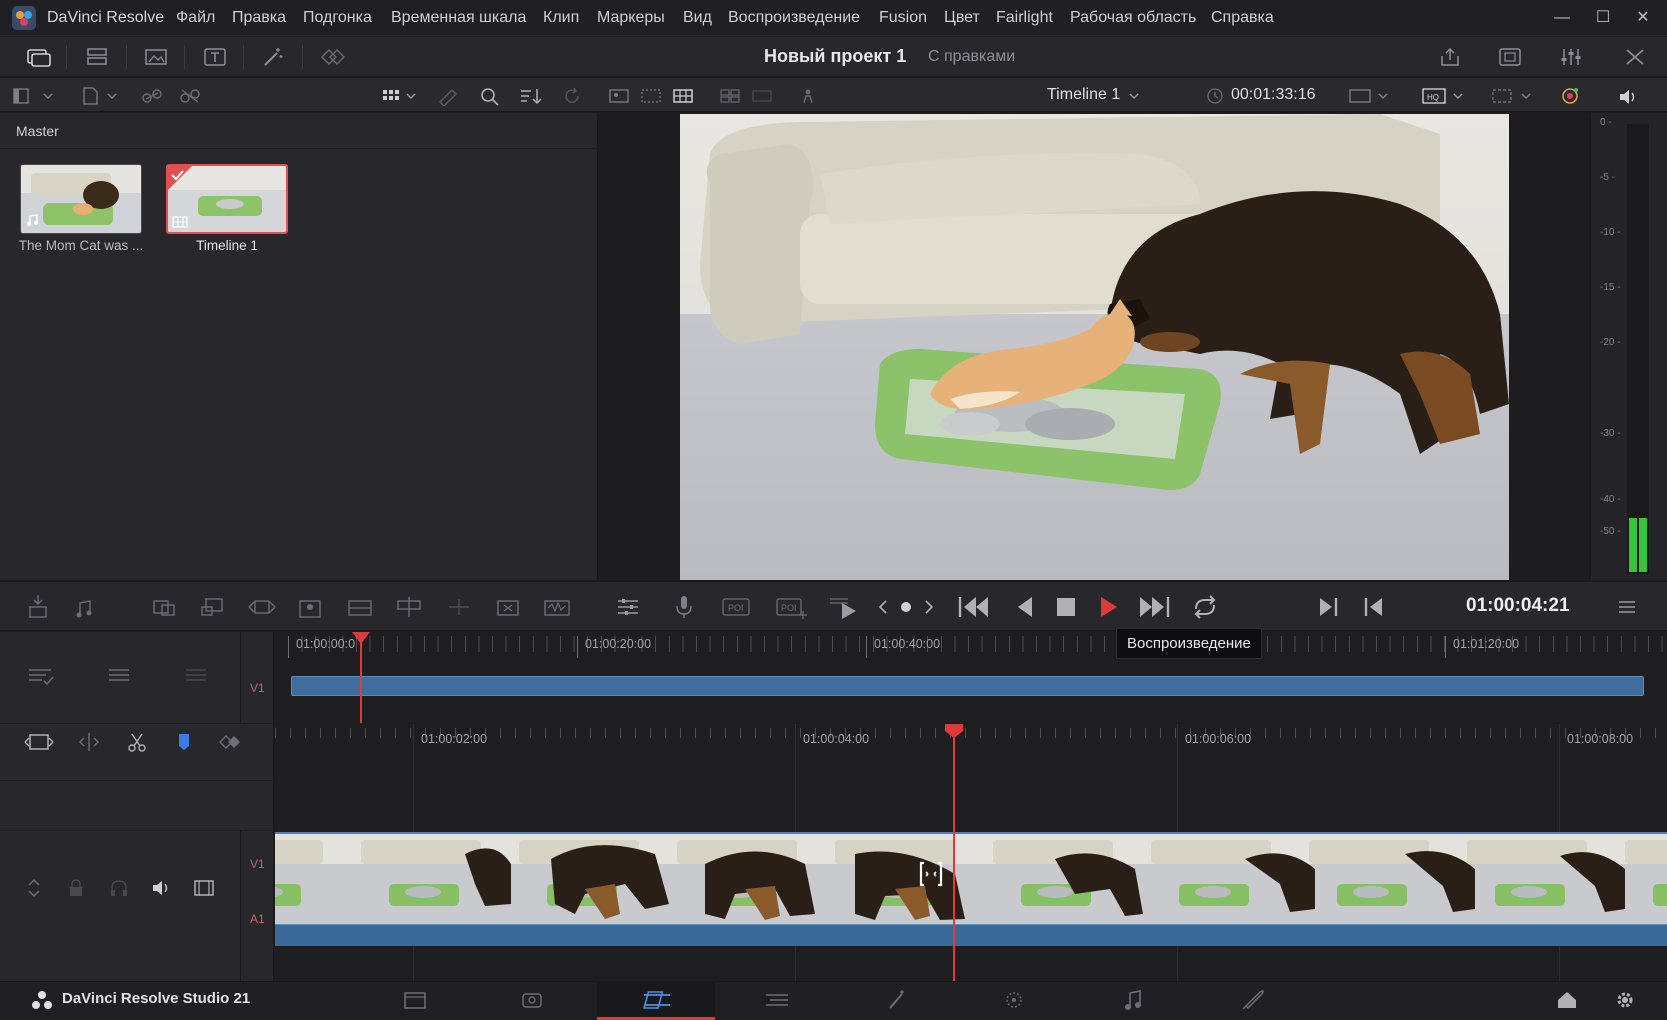 The height and width of the screenshot is (1020, 1667). What do you see at coordinates (657, 1000) in the screenshot?
I see `edit-page-icon` at bounding box center [657, 1000].